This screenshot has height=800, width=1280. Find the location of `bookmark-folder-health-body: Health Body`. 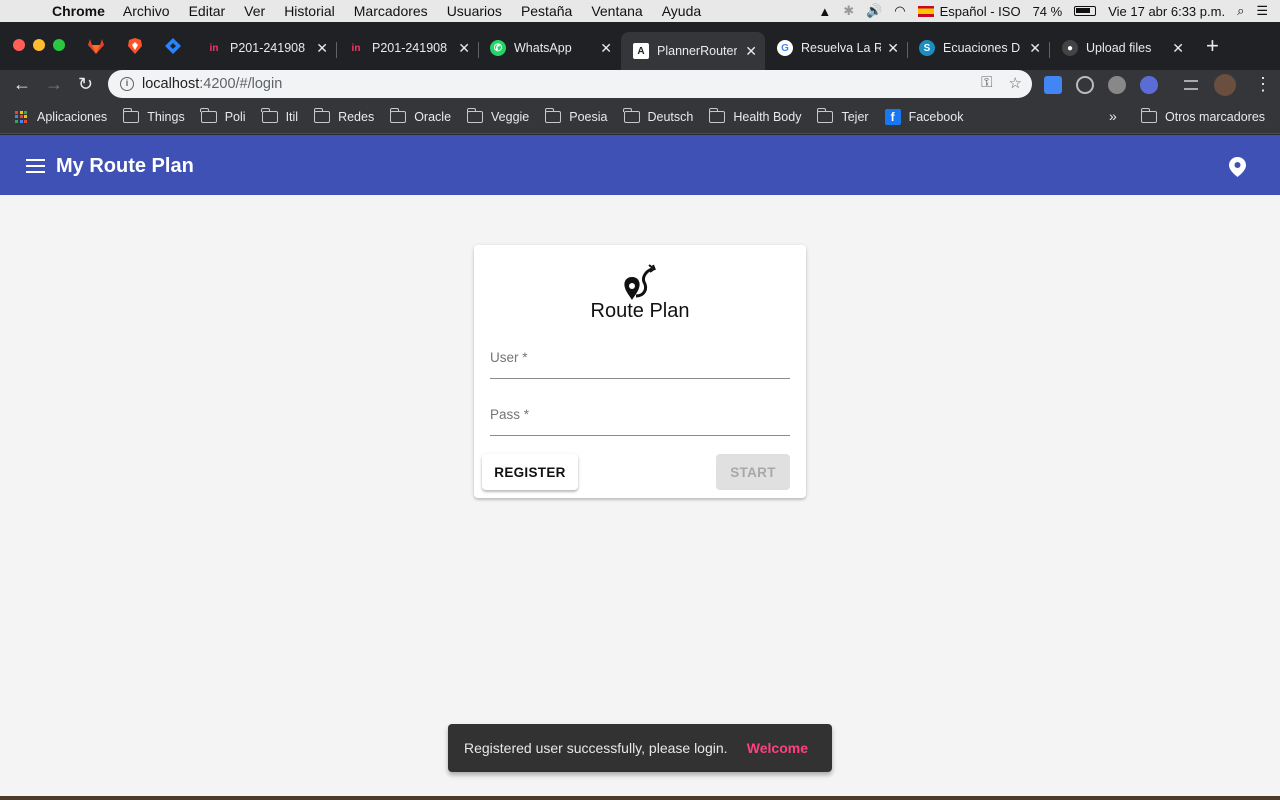

bookmark-folder-health-body: Health Body is located at coordinates (754, 115).